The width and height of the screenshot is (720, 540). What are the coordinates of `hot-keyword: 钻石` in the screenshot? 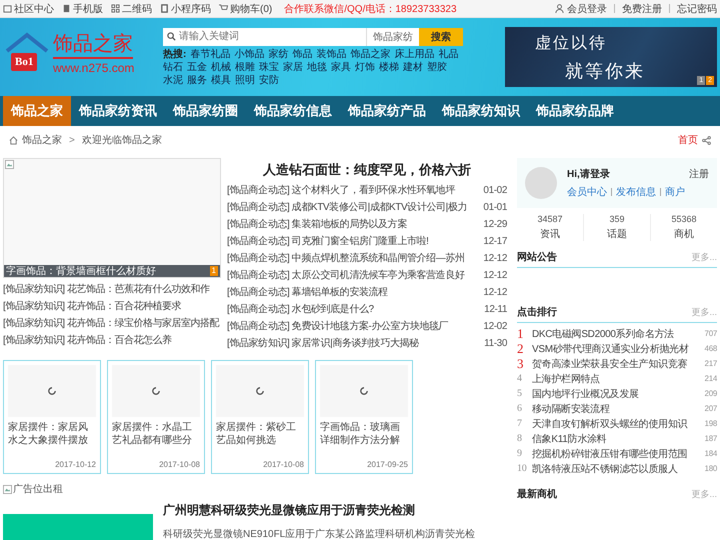 It's located at (173, 67).